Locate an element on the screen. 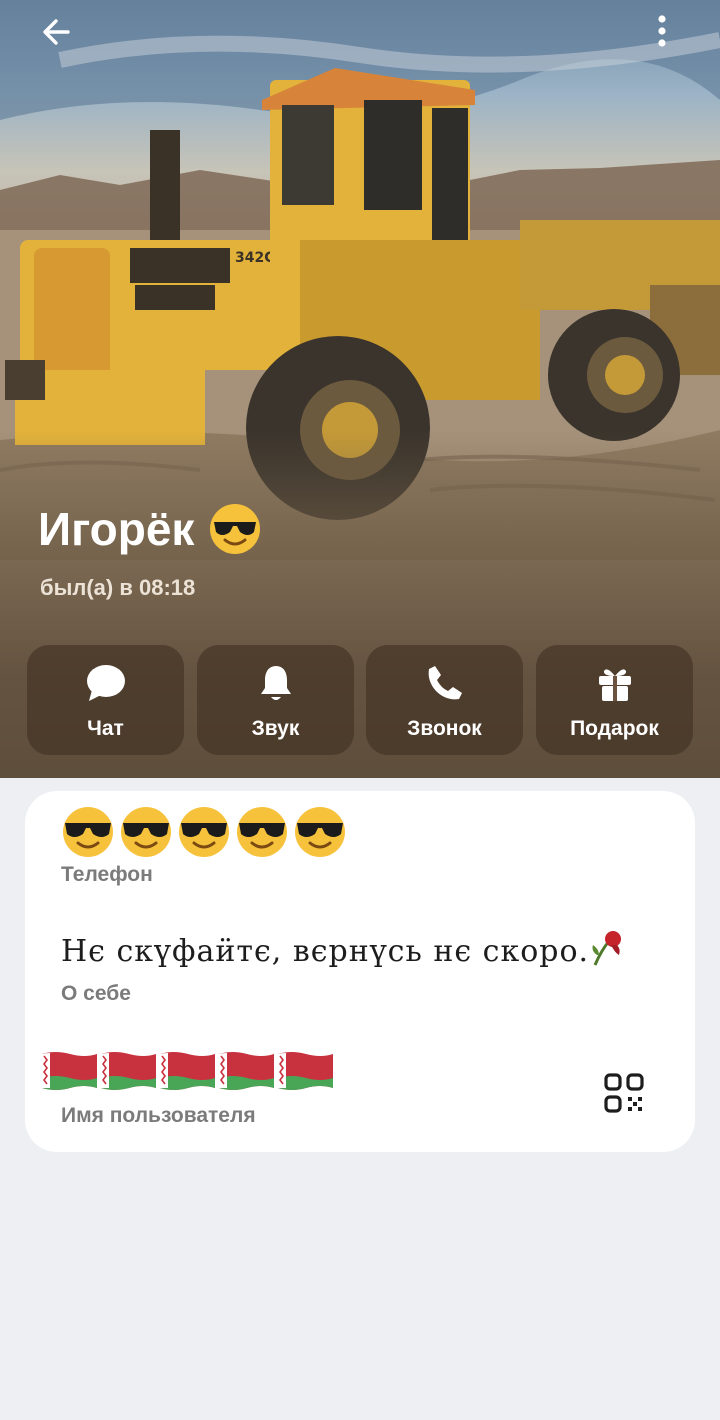 The image size is (720, 1420). about-label: О себе is located at coordinates (96, 993).